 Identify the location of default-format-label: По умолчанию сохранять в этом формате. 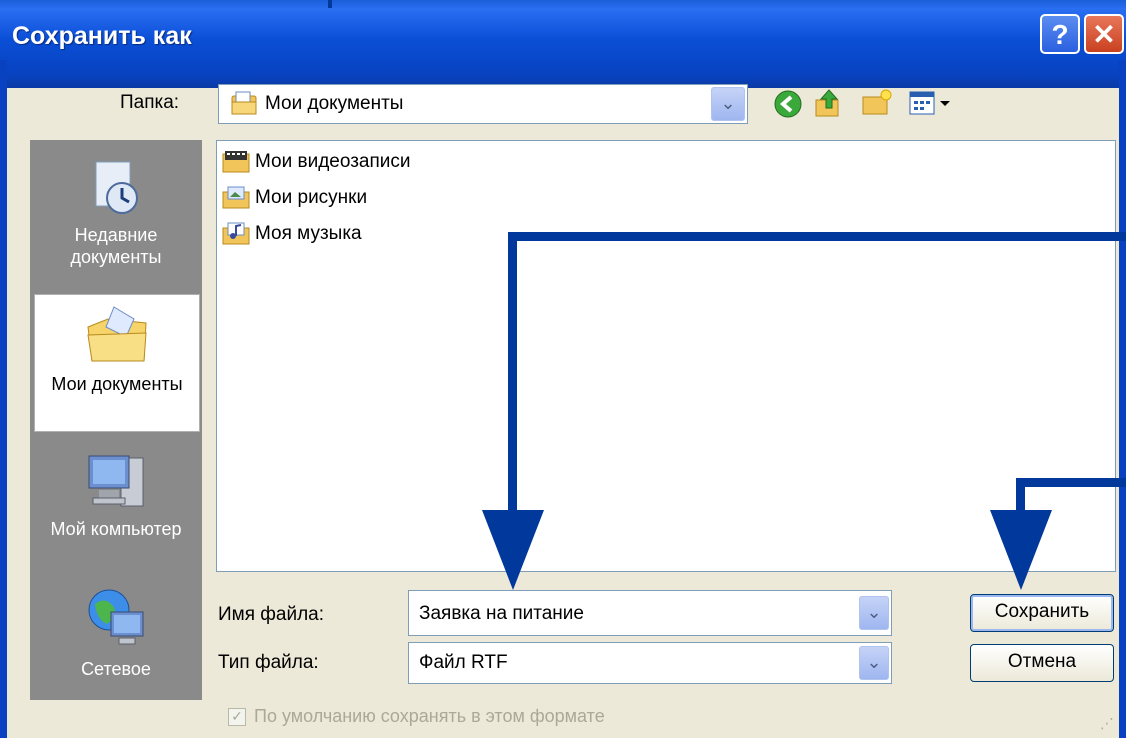
(429, 716).